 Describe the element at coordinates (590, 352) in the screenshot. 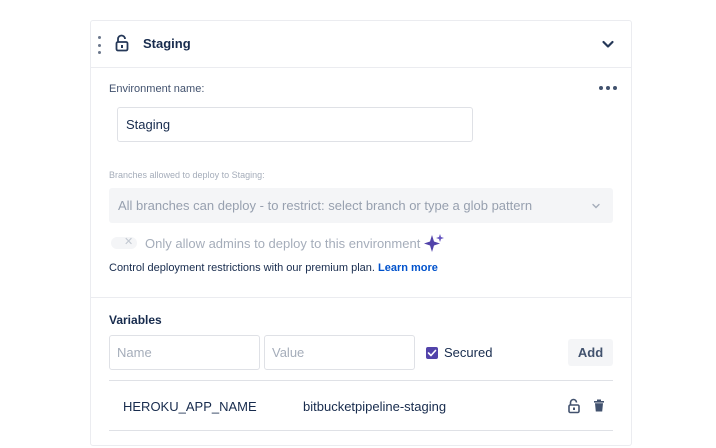

I see `add-variable-button: Add` at that location.